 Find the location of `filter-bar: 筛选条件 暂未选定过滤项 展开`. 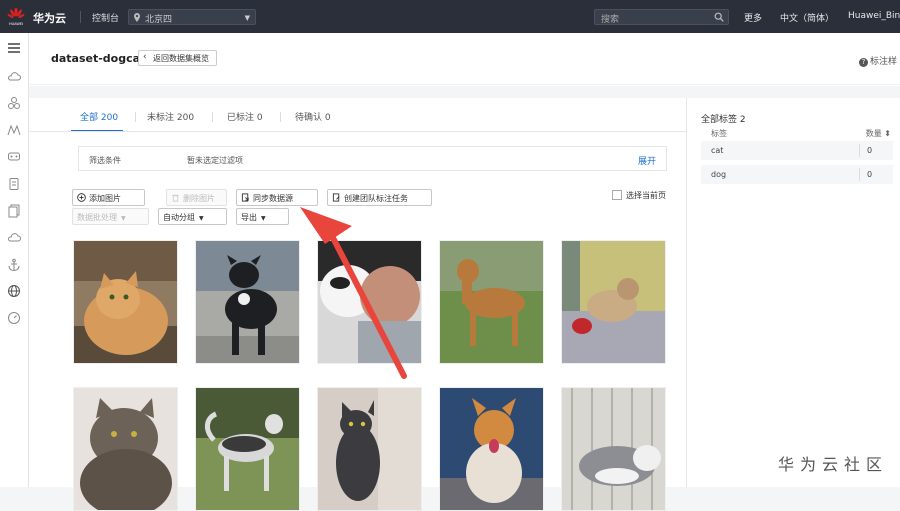

filter-bar: 筛选条件 暂未选定过滤项 展开 is located at coordinates (372, 158).